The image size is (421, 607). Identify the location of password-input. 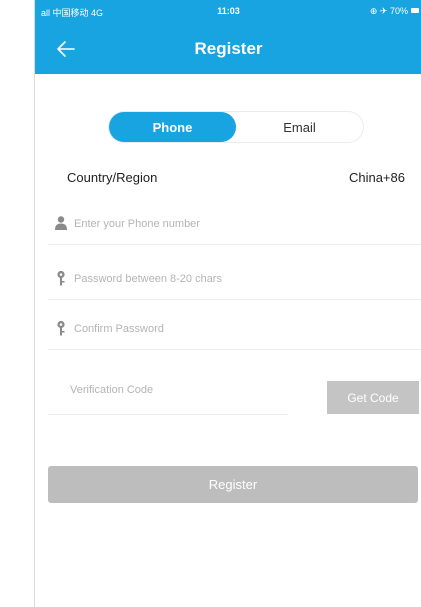
(239, 279).